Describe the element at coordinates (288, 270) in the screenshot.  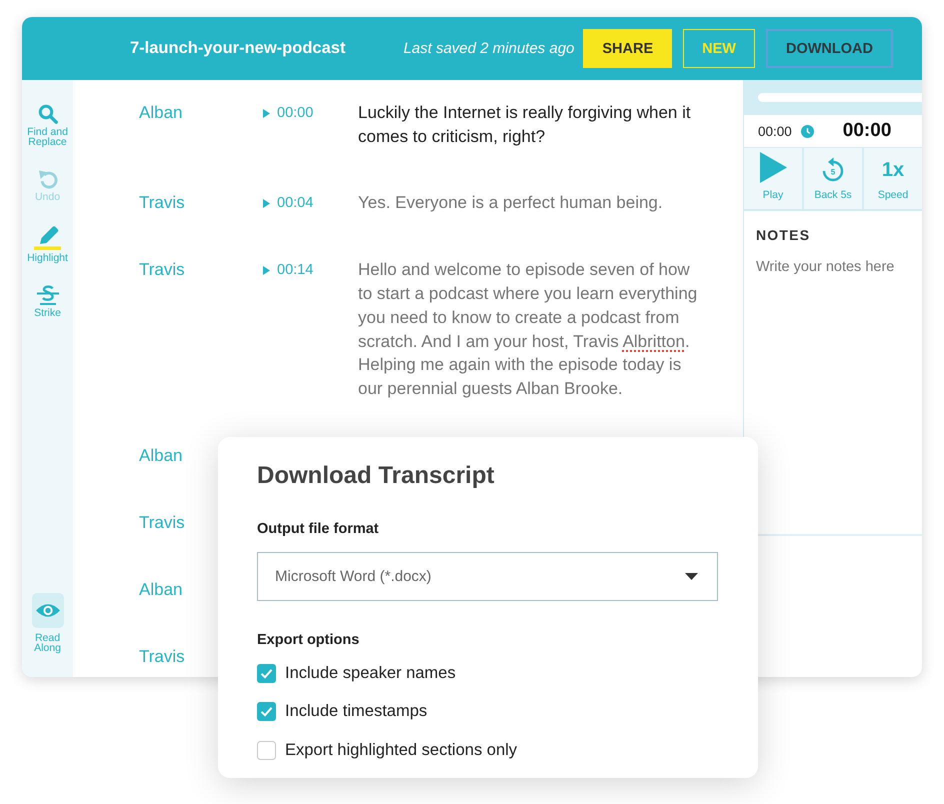
I see `timestamp-link: 00:14` at that location.